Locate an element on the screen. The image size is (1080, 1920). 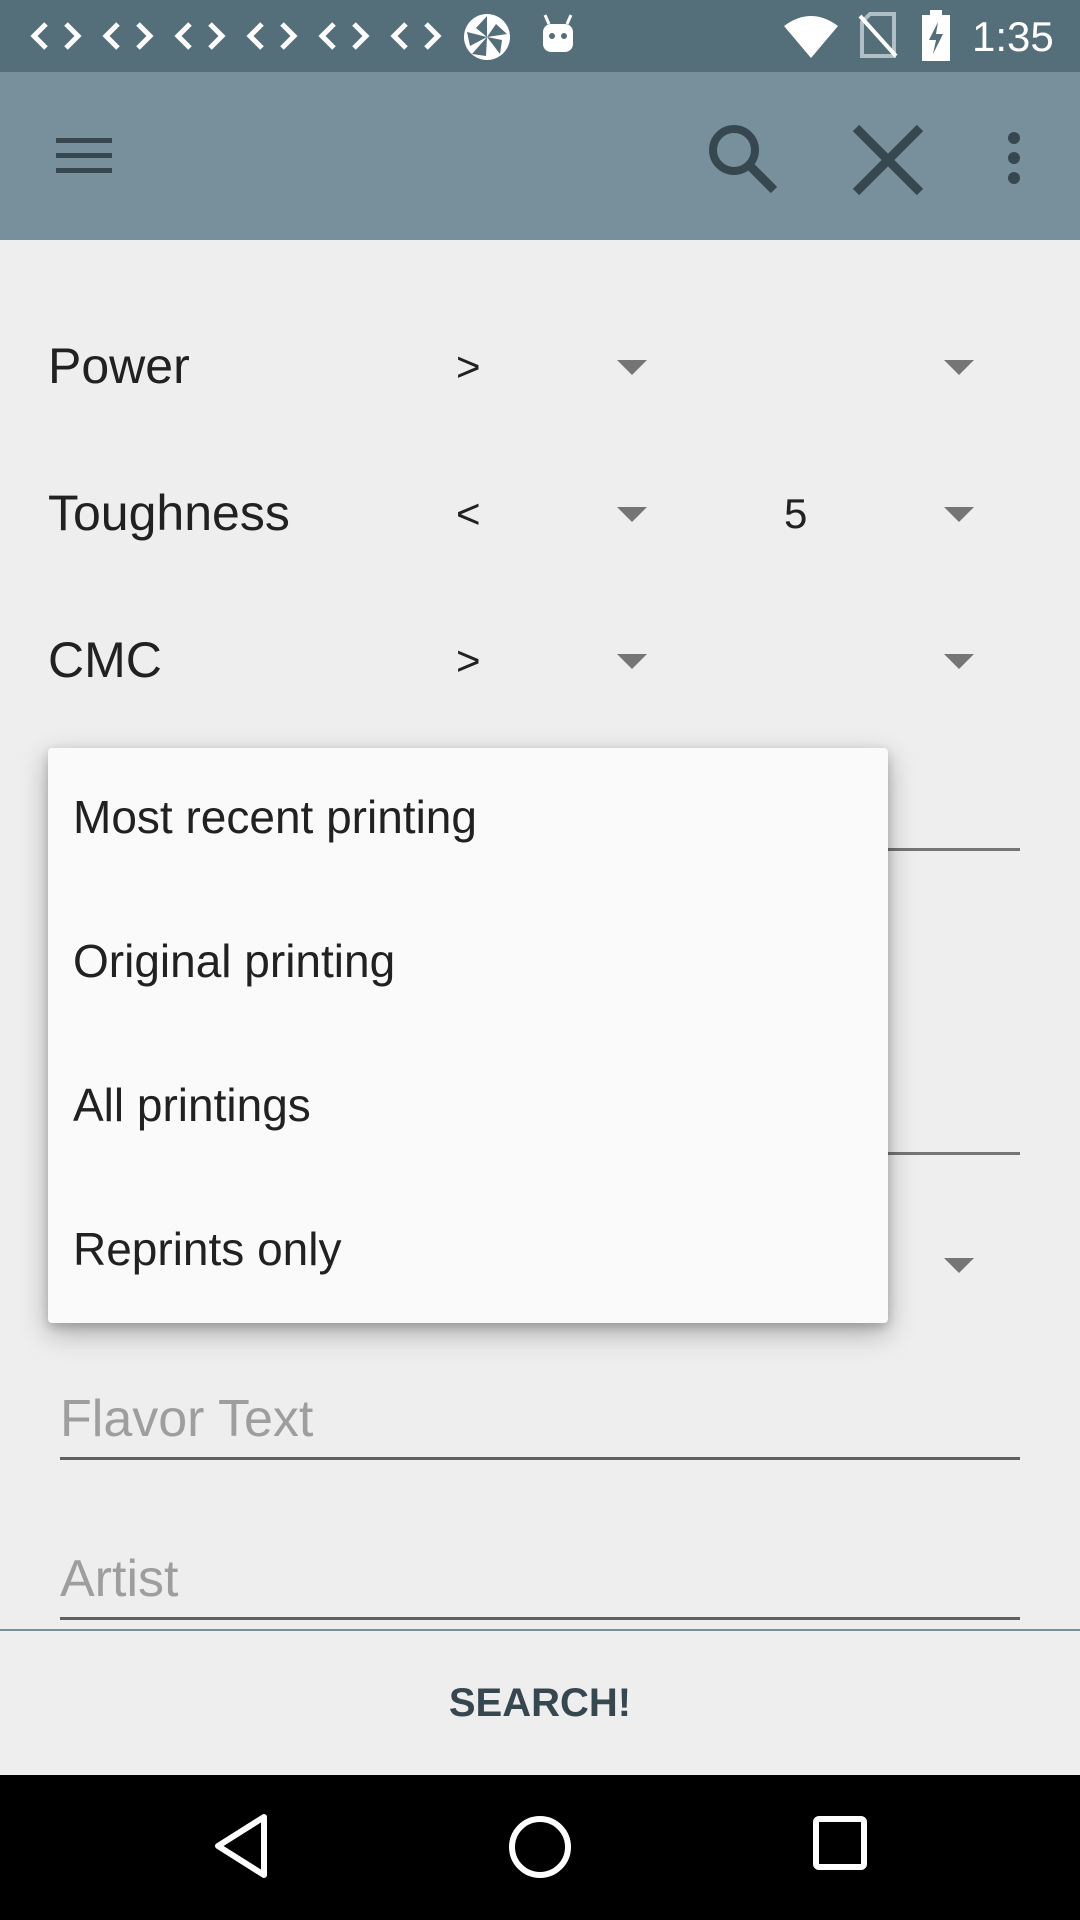
search-bar: SEARCH! is located at coordinates (540, 1702).